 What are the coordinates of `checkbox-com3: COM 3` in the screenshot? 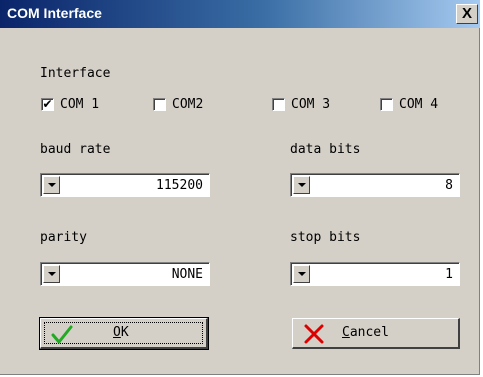 It's located at (301, 104).